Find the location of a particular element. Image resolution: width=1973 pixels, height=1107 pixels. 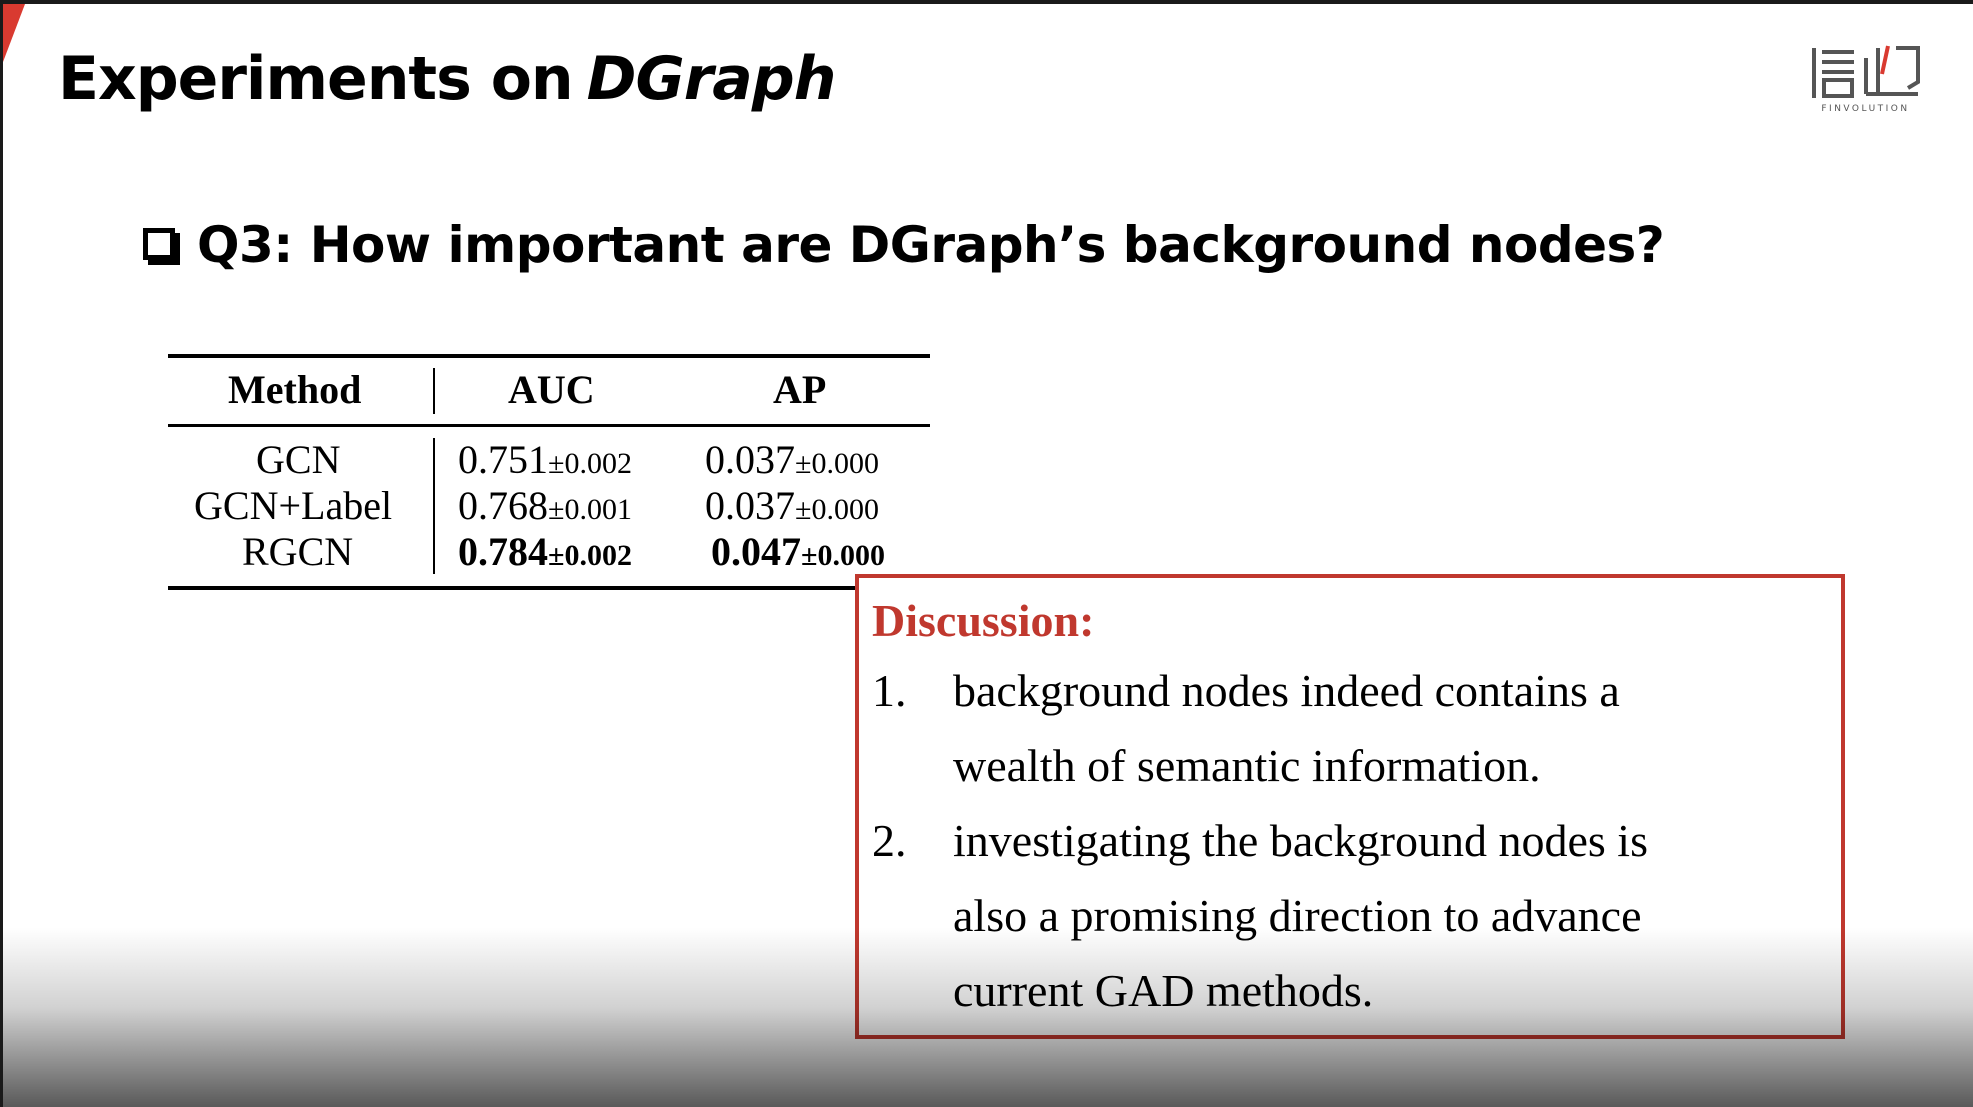

corner-accent is located at coordinates (14, 33).